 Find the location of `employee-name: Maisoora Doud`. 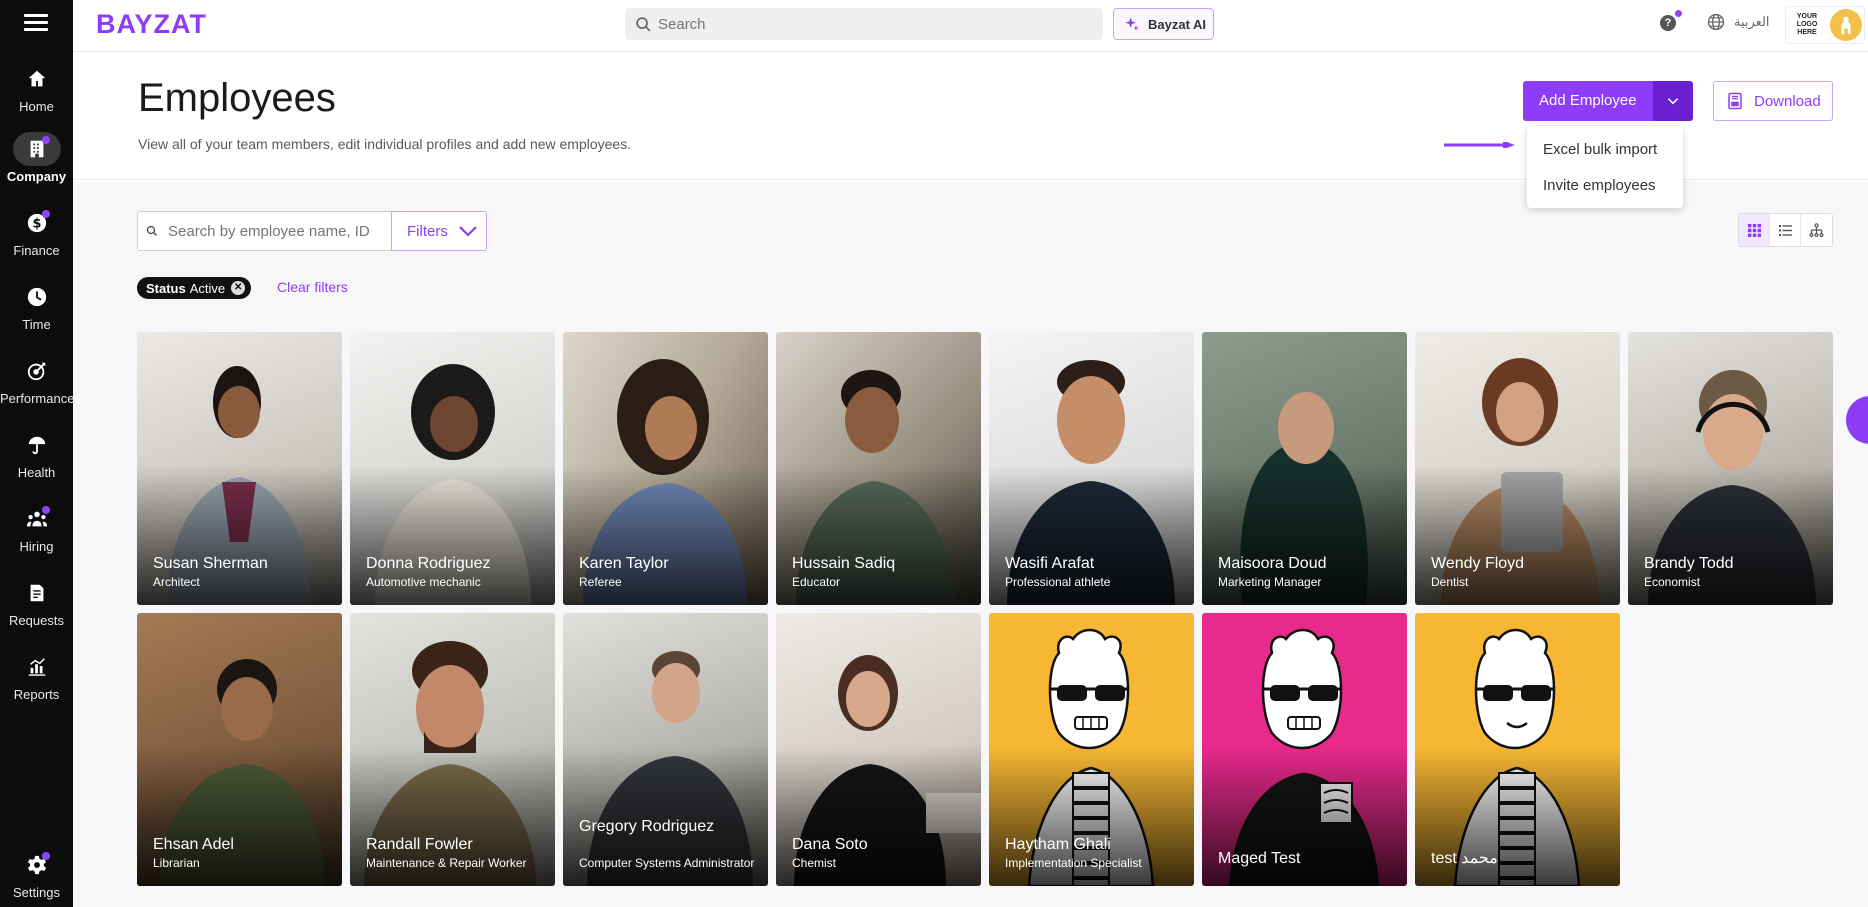

employee-name: Maisoora Doud is located at coordinates (1272, 563).